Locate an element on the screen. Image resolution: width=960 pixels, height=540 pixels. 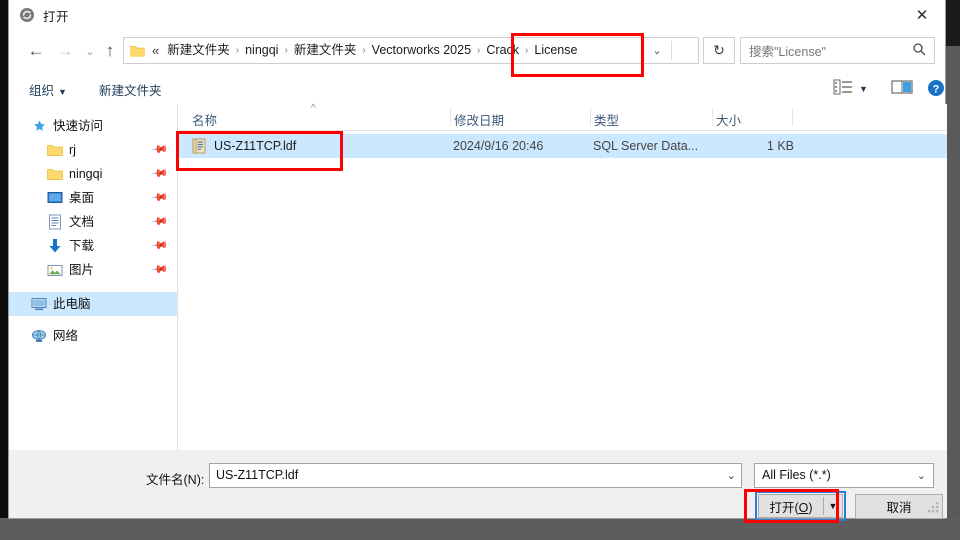
sidebar-item-this-pc: 此电脑 is located at coordinates (93, 304).